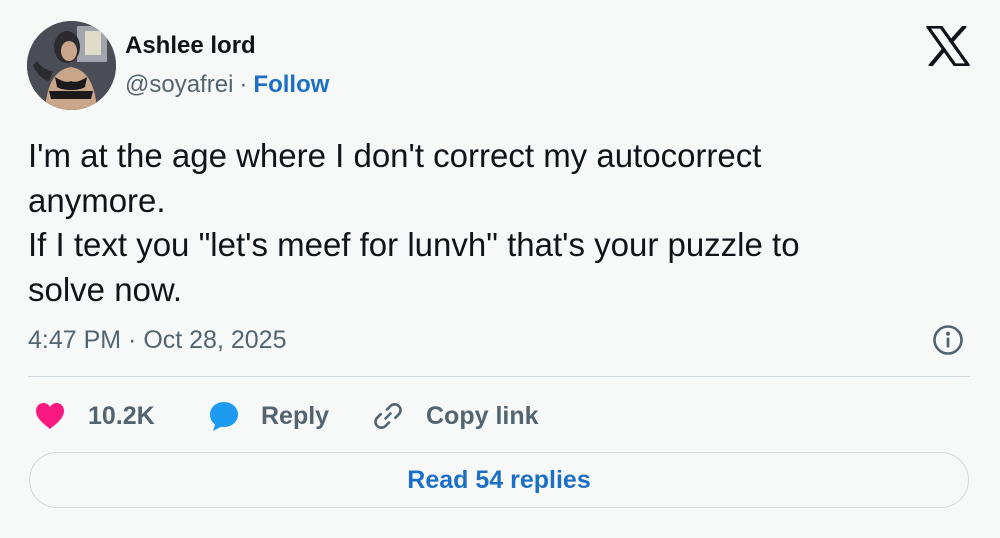 The image size is (1000, 538). I want to click on author-handle-row: @soyafrei · Follow, so click(227, 85).